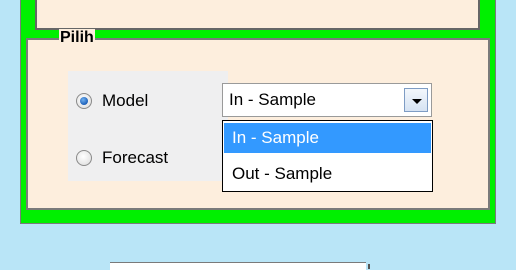 The height and width of the screenshot is (270, 516). What do you see at coordinates (257, 15) in the screenshot?
I see `top-panel` at bounding box center [257, 15].